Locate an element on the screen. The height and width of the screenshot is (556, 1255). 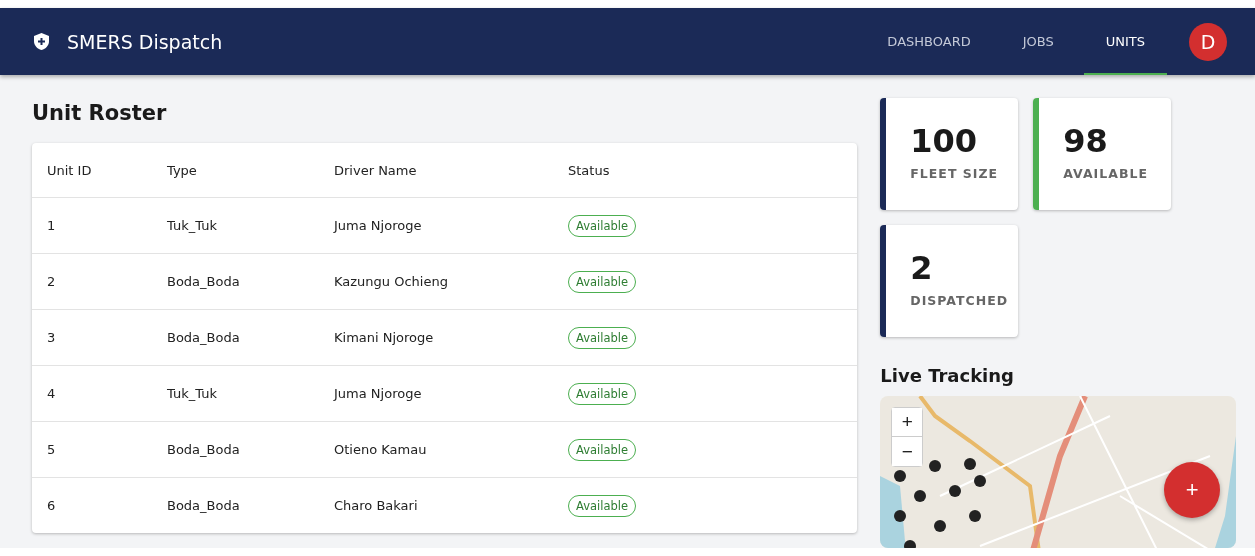
table-cell-text: 5 is located at coordinates (52, 449).